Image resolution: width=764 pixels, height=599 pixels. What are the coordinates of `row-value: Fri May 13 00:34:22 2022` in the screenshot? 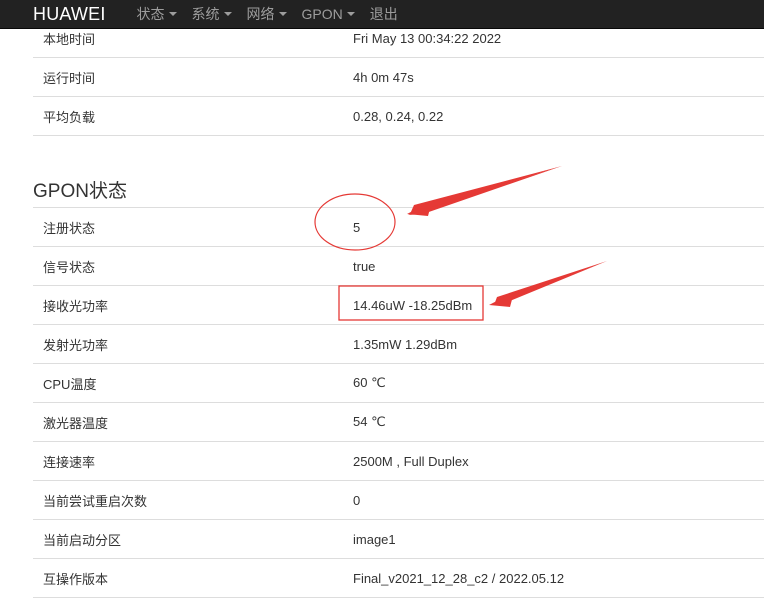 It's located at (427, 38).